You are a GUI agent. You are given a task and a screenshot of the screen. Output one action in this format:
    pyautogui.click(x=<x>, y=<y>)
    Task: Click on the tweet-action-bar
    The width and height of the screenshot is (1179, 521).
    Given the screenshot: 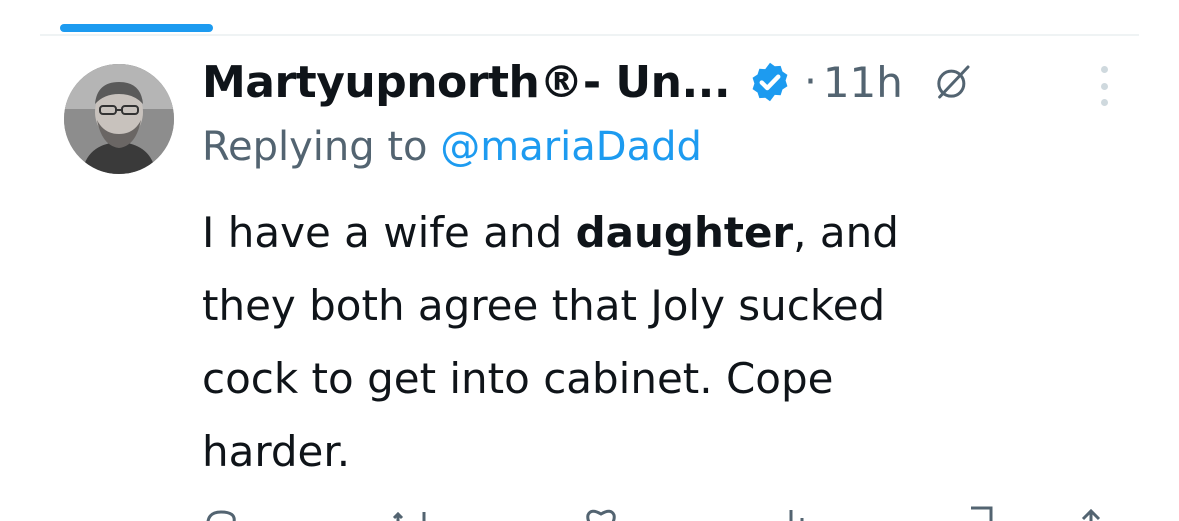 What is the action you would take?
    pyautogui.click(x=652, y=513)
    